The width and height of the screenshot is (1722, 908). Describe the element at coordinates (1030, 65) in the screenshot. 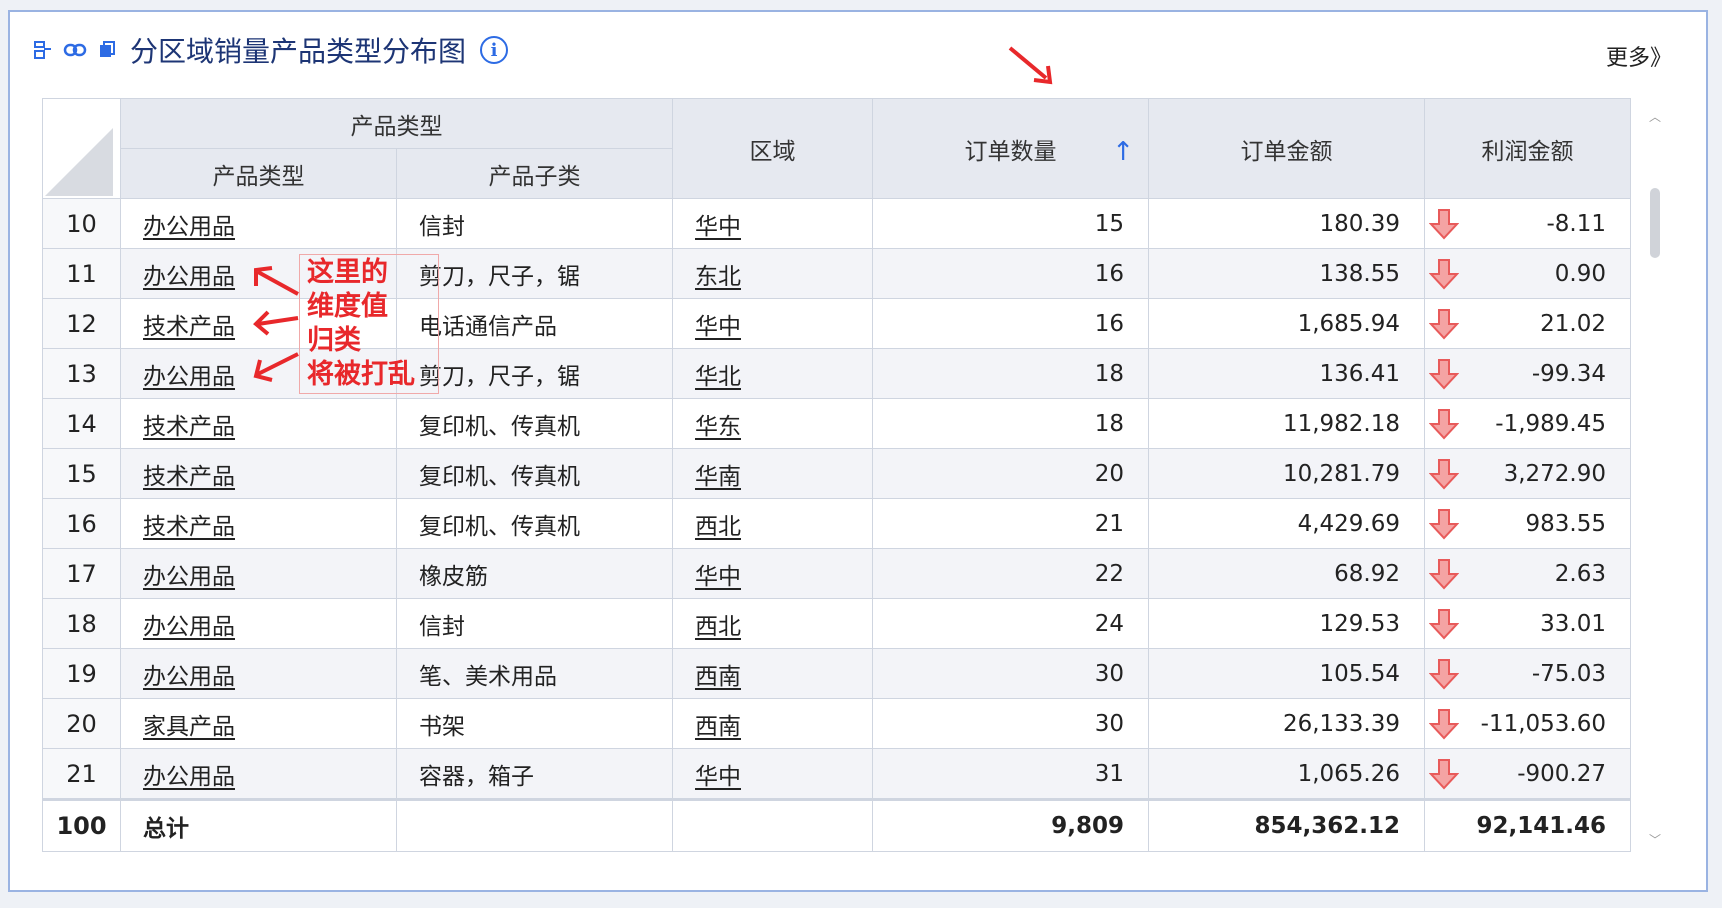

I see `red-arrow-icon` at that location.